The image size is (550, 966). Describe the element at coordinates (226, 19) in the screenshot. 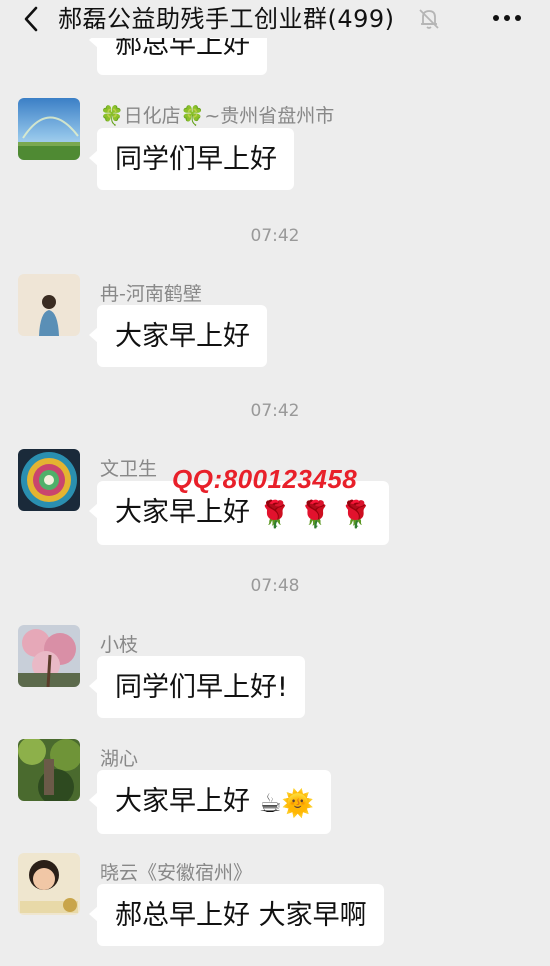

I see `group-title: 郝磊公益助残手工创业群(499)` at that location.